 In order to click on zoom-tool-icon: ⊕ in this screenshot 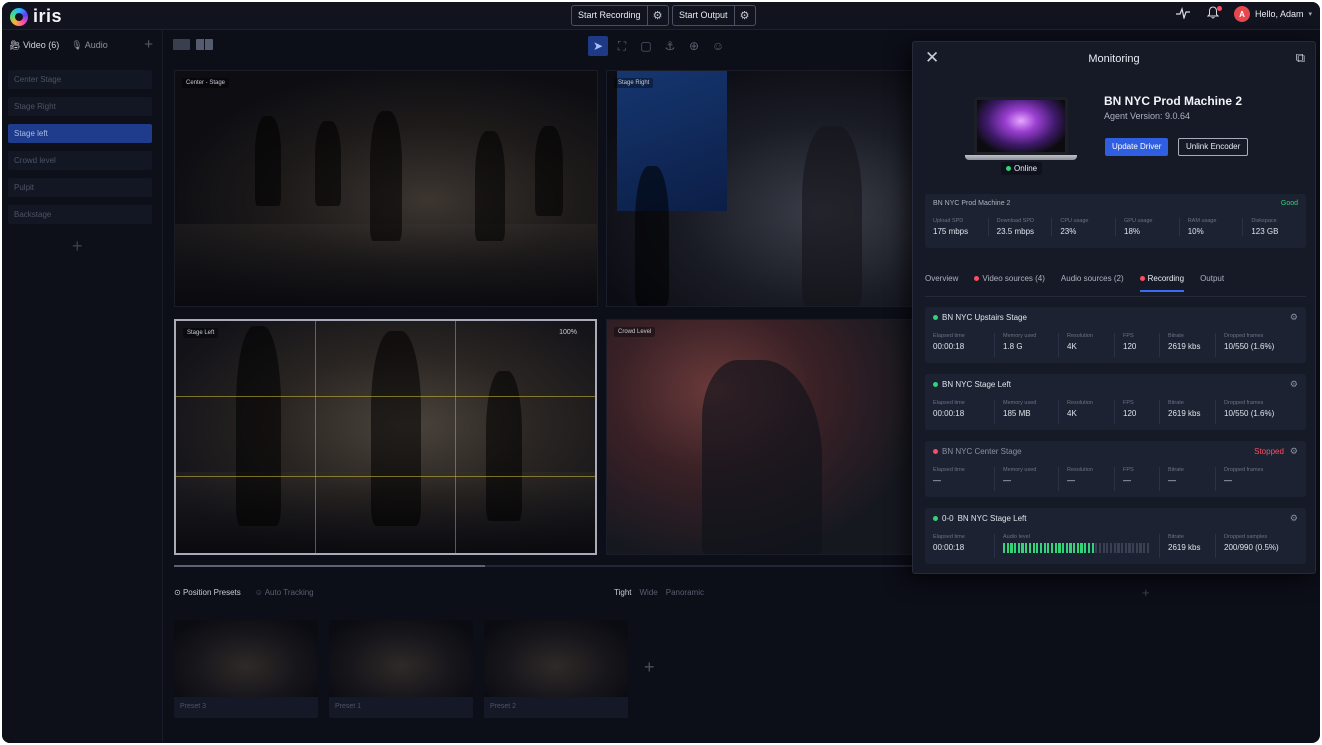, I will do `click(694, 46)`.